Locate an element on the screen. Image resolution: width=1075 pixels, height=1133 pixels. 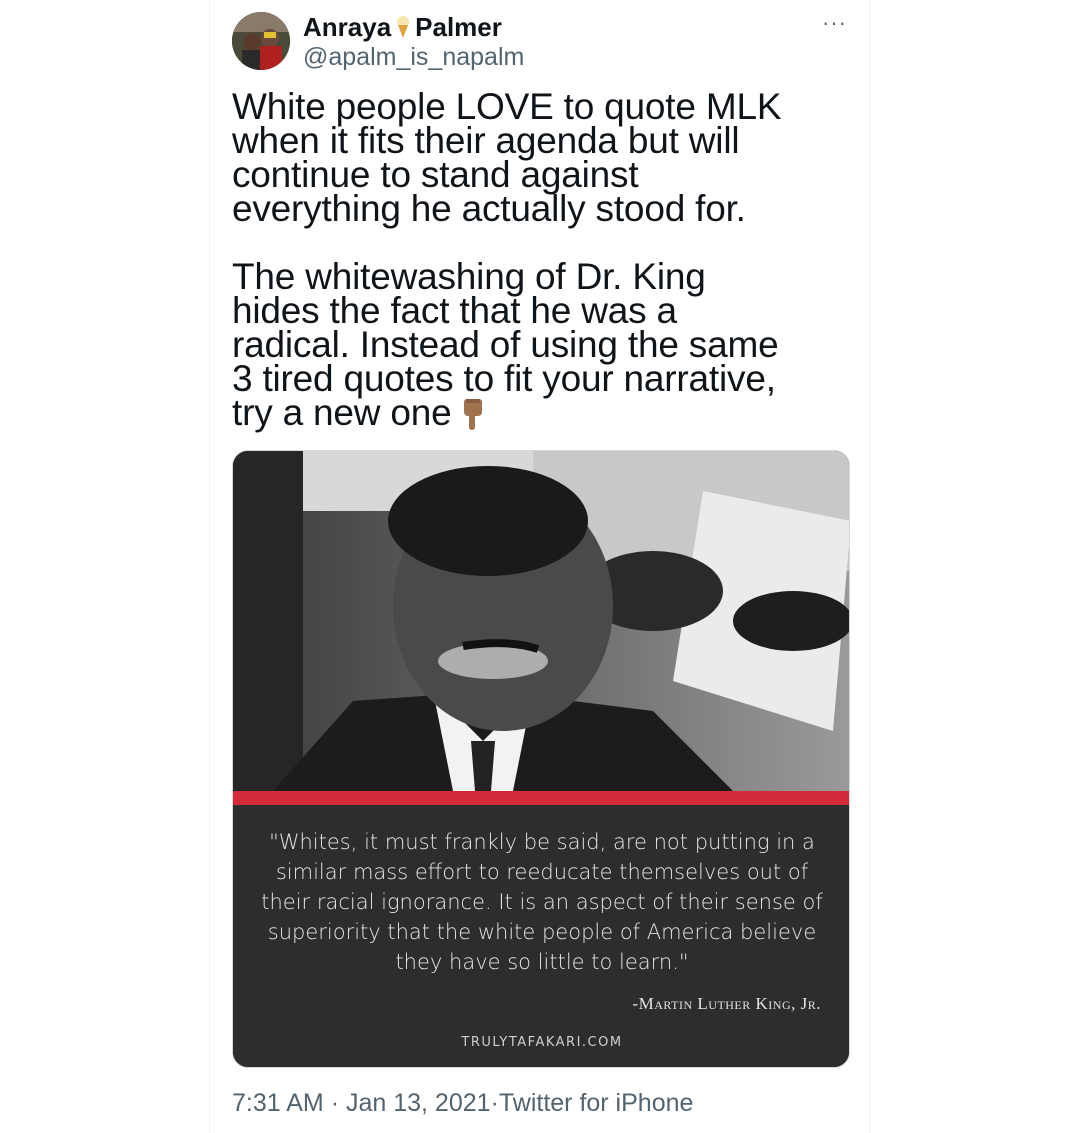
pointing-down-icon is located at coordinates (473, 414).